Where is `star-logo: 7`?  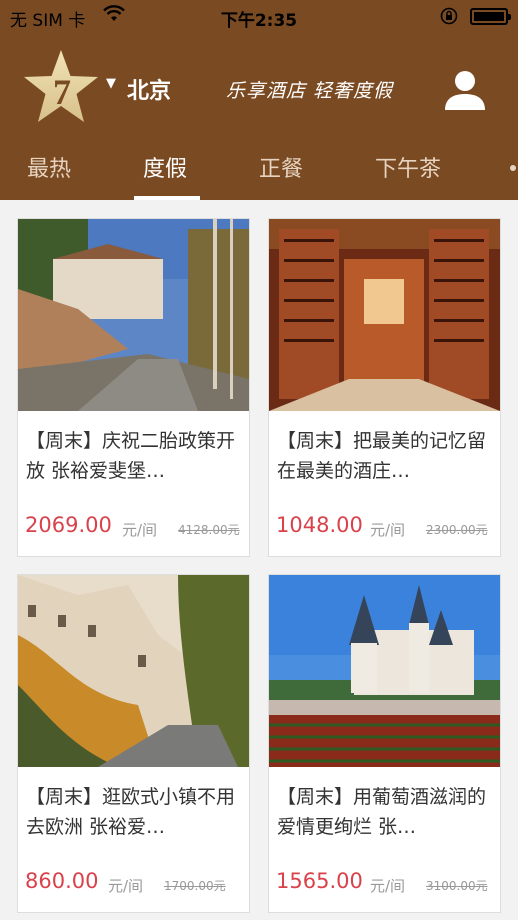 star-logo: 7 is located at coordinates (61, 87).